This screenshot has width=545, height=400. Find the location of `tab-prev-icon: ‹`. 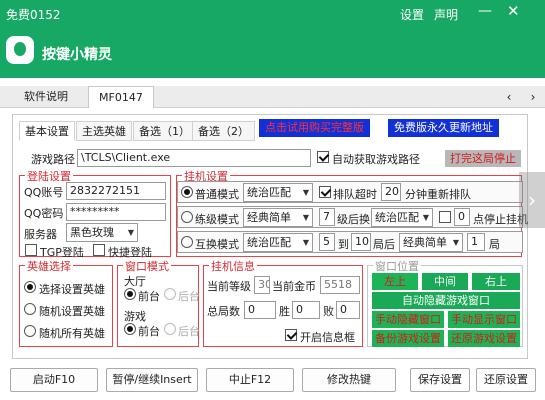

tab-prev-icon: ‹ is located at coordinates (509, 97).